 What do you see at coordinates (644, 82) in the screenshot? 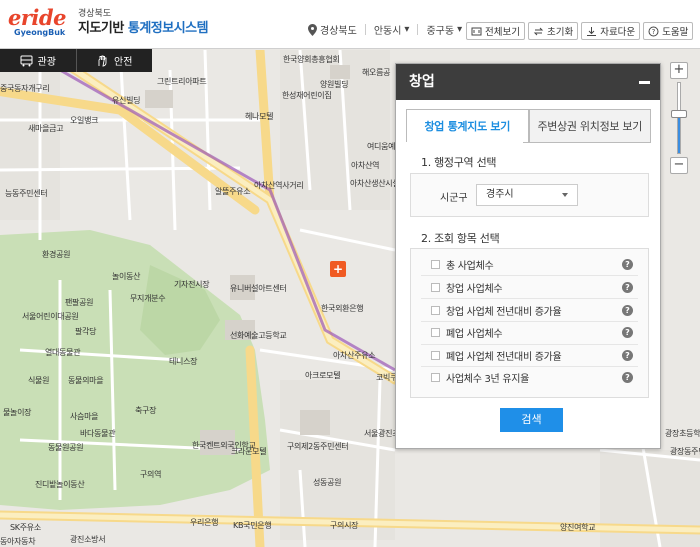
I see `minimize-icon` at bounding box center [644, 82].